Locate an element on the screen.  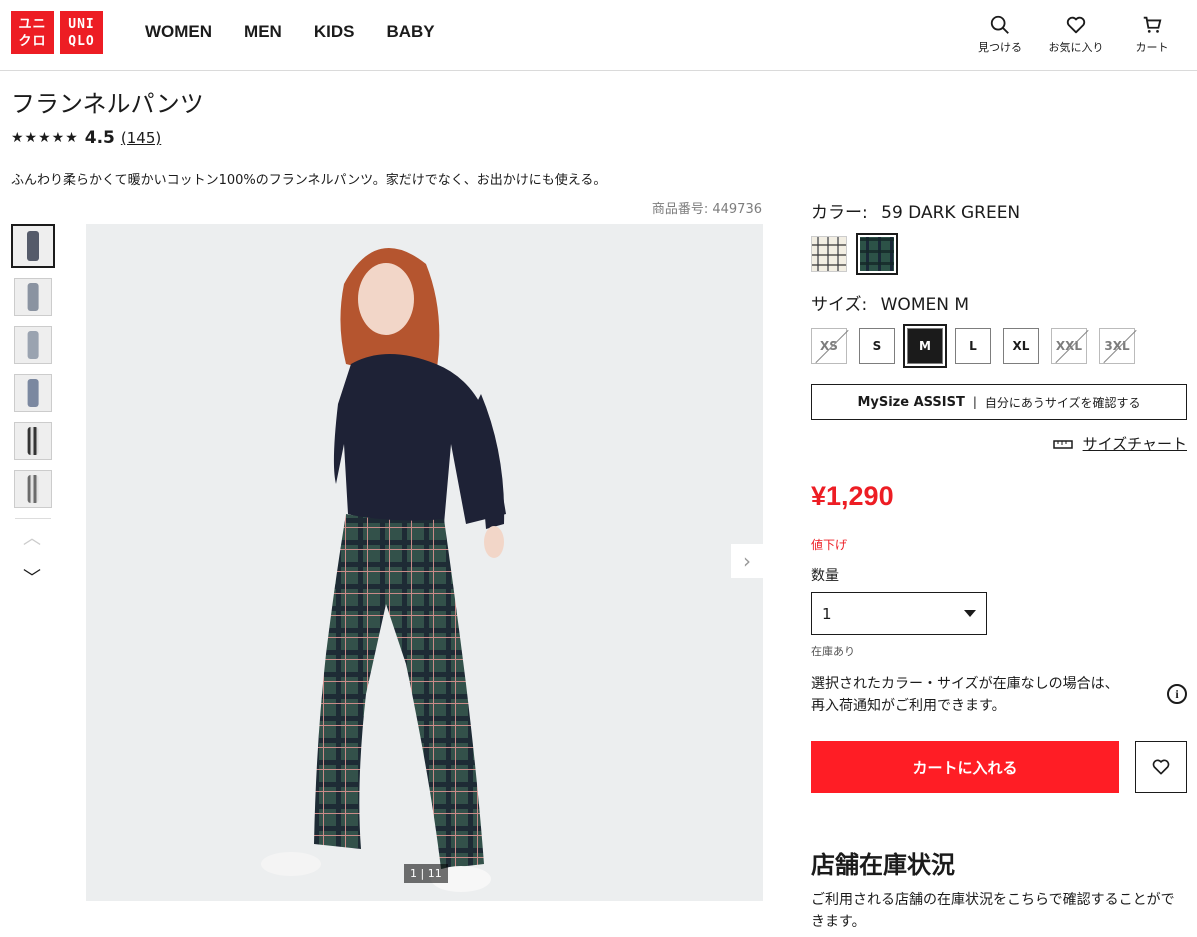
size-xxl: XXL is located at coordinates (1069, 346).